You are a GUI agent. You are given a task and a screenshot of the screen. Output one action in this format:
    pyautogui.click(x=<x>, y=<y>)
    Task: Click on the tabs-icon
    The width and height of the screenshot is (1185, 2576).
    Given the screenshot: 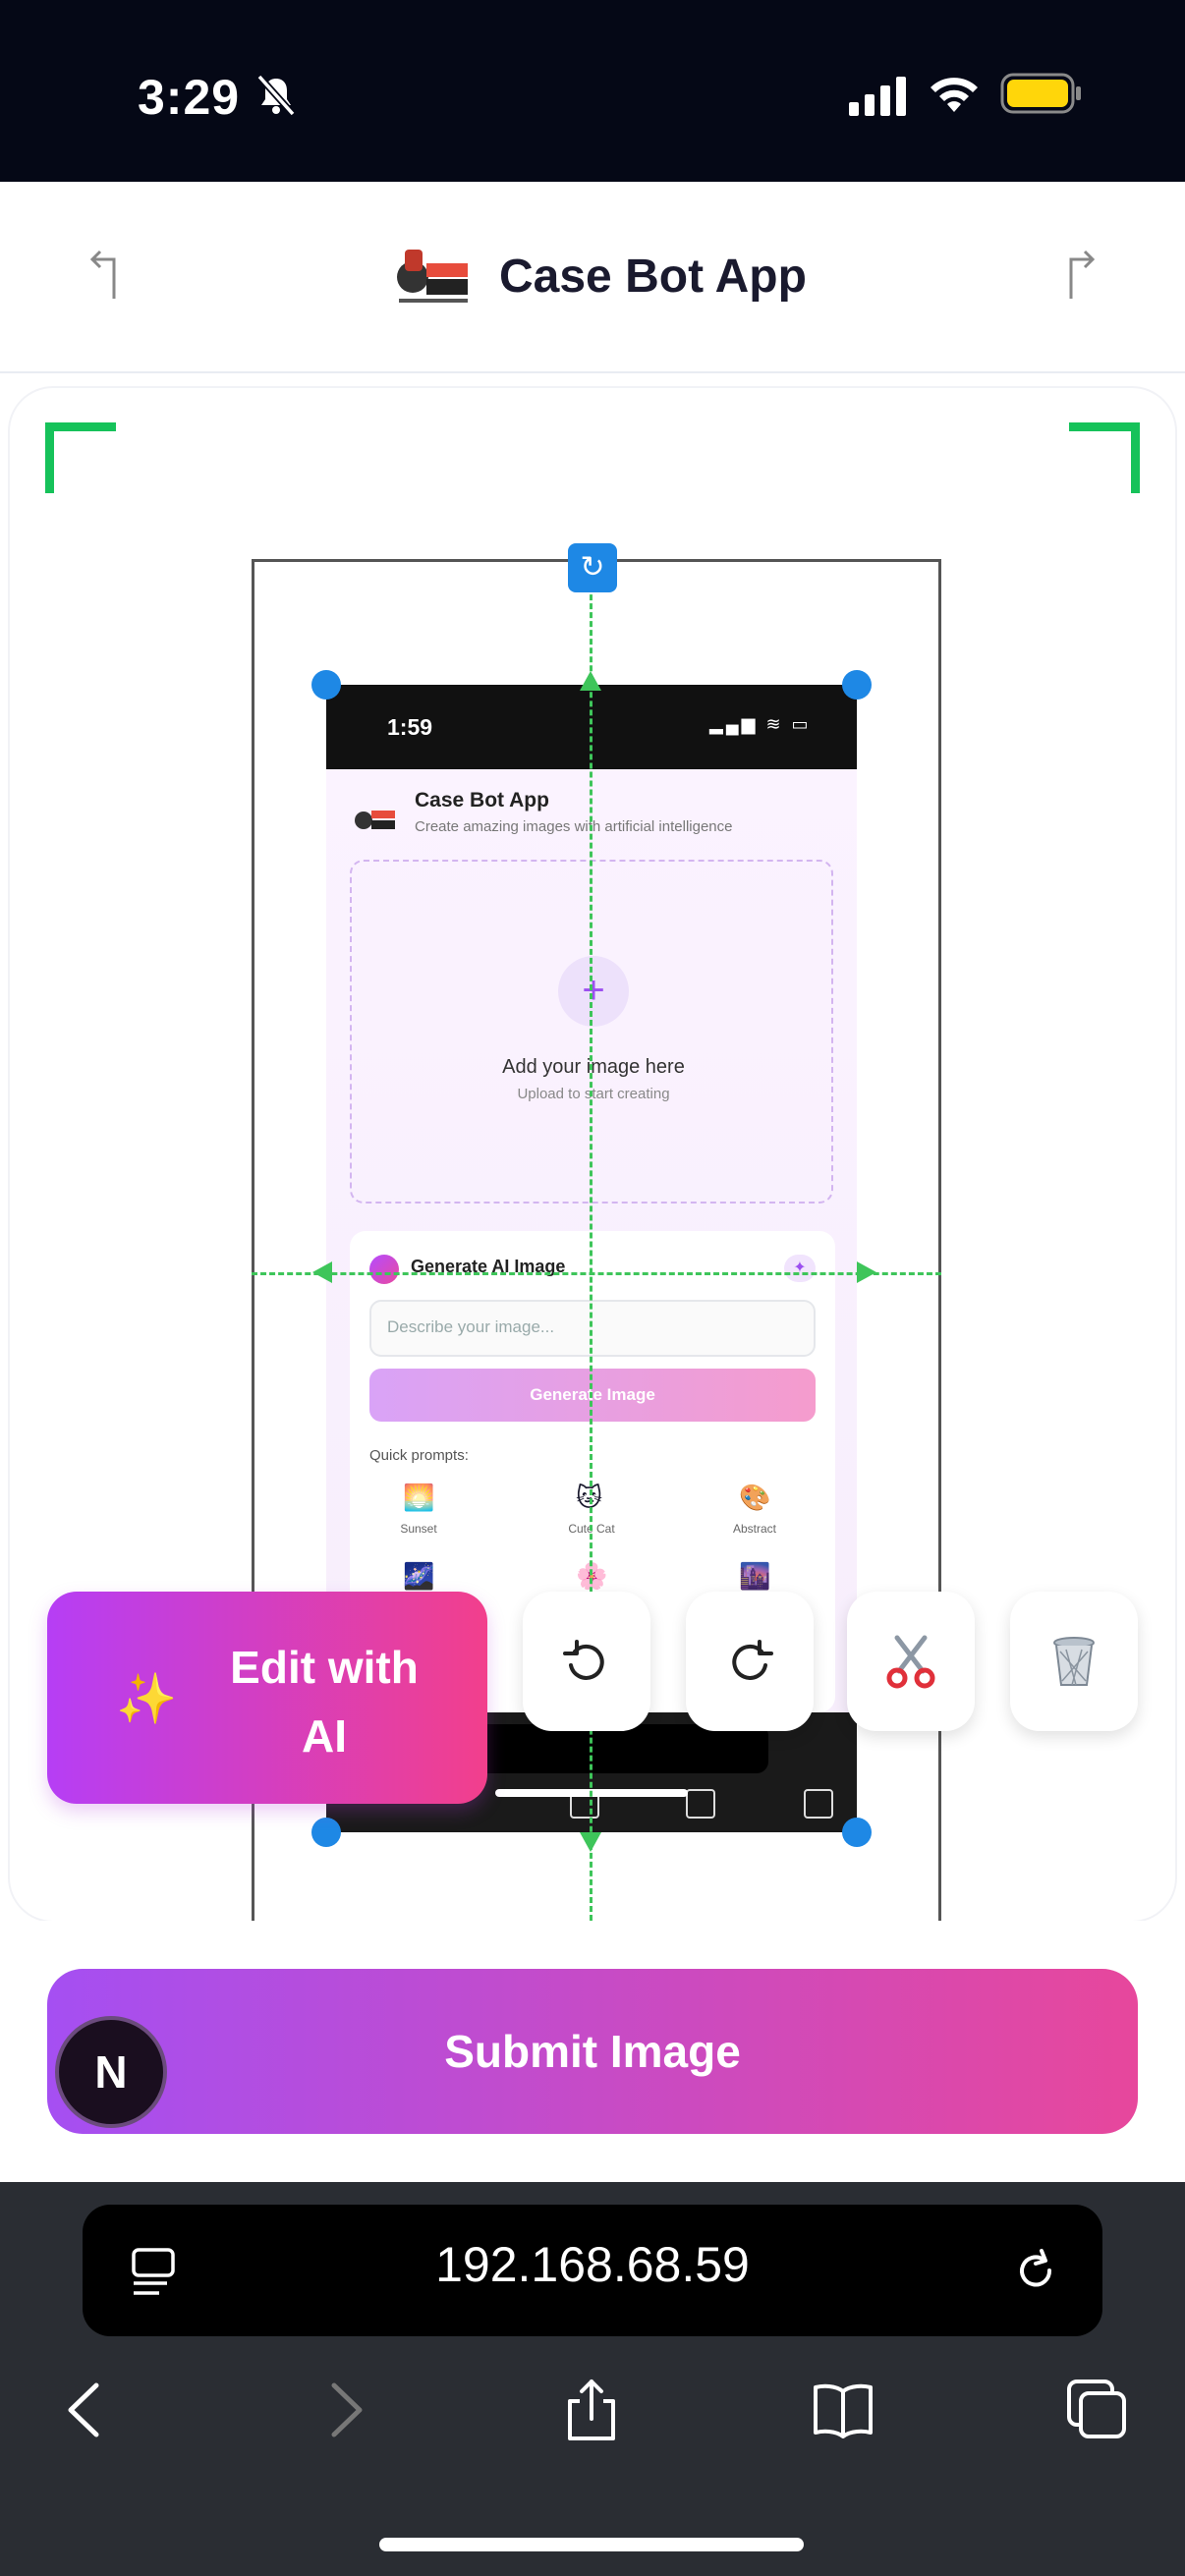 What is the action you would take?
    pyautogui.click(x=1096, y=2410)
    